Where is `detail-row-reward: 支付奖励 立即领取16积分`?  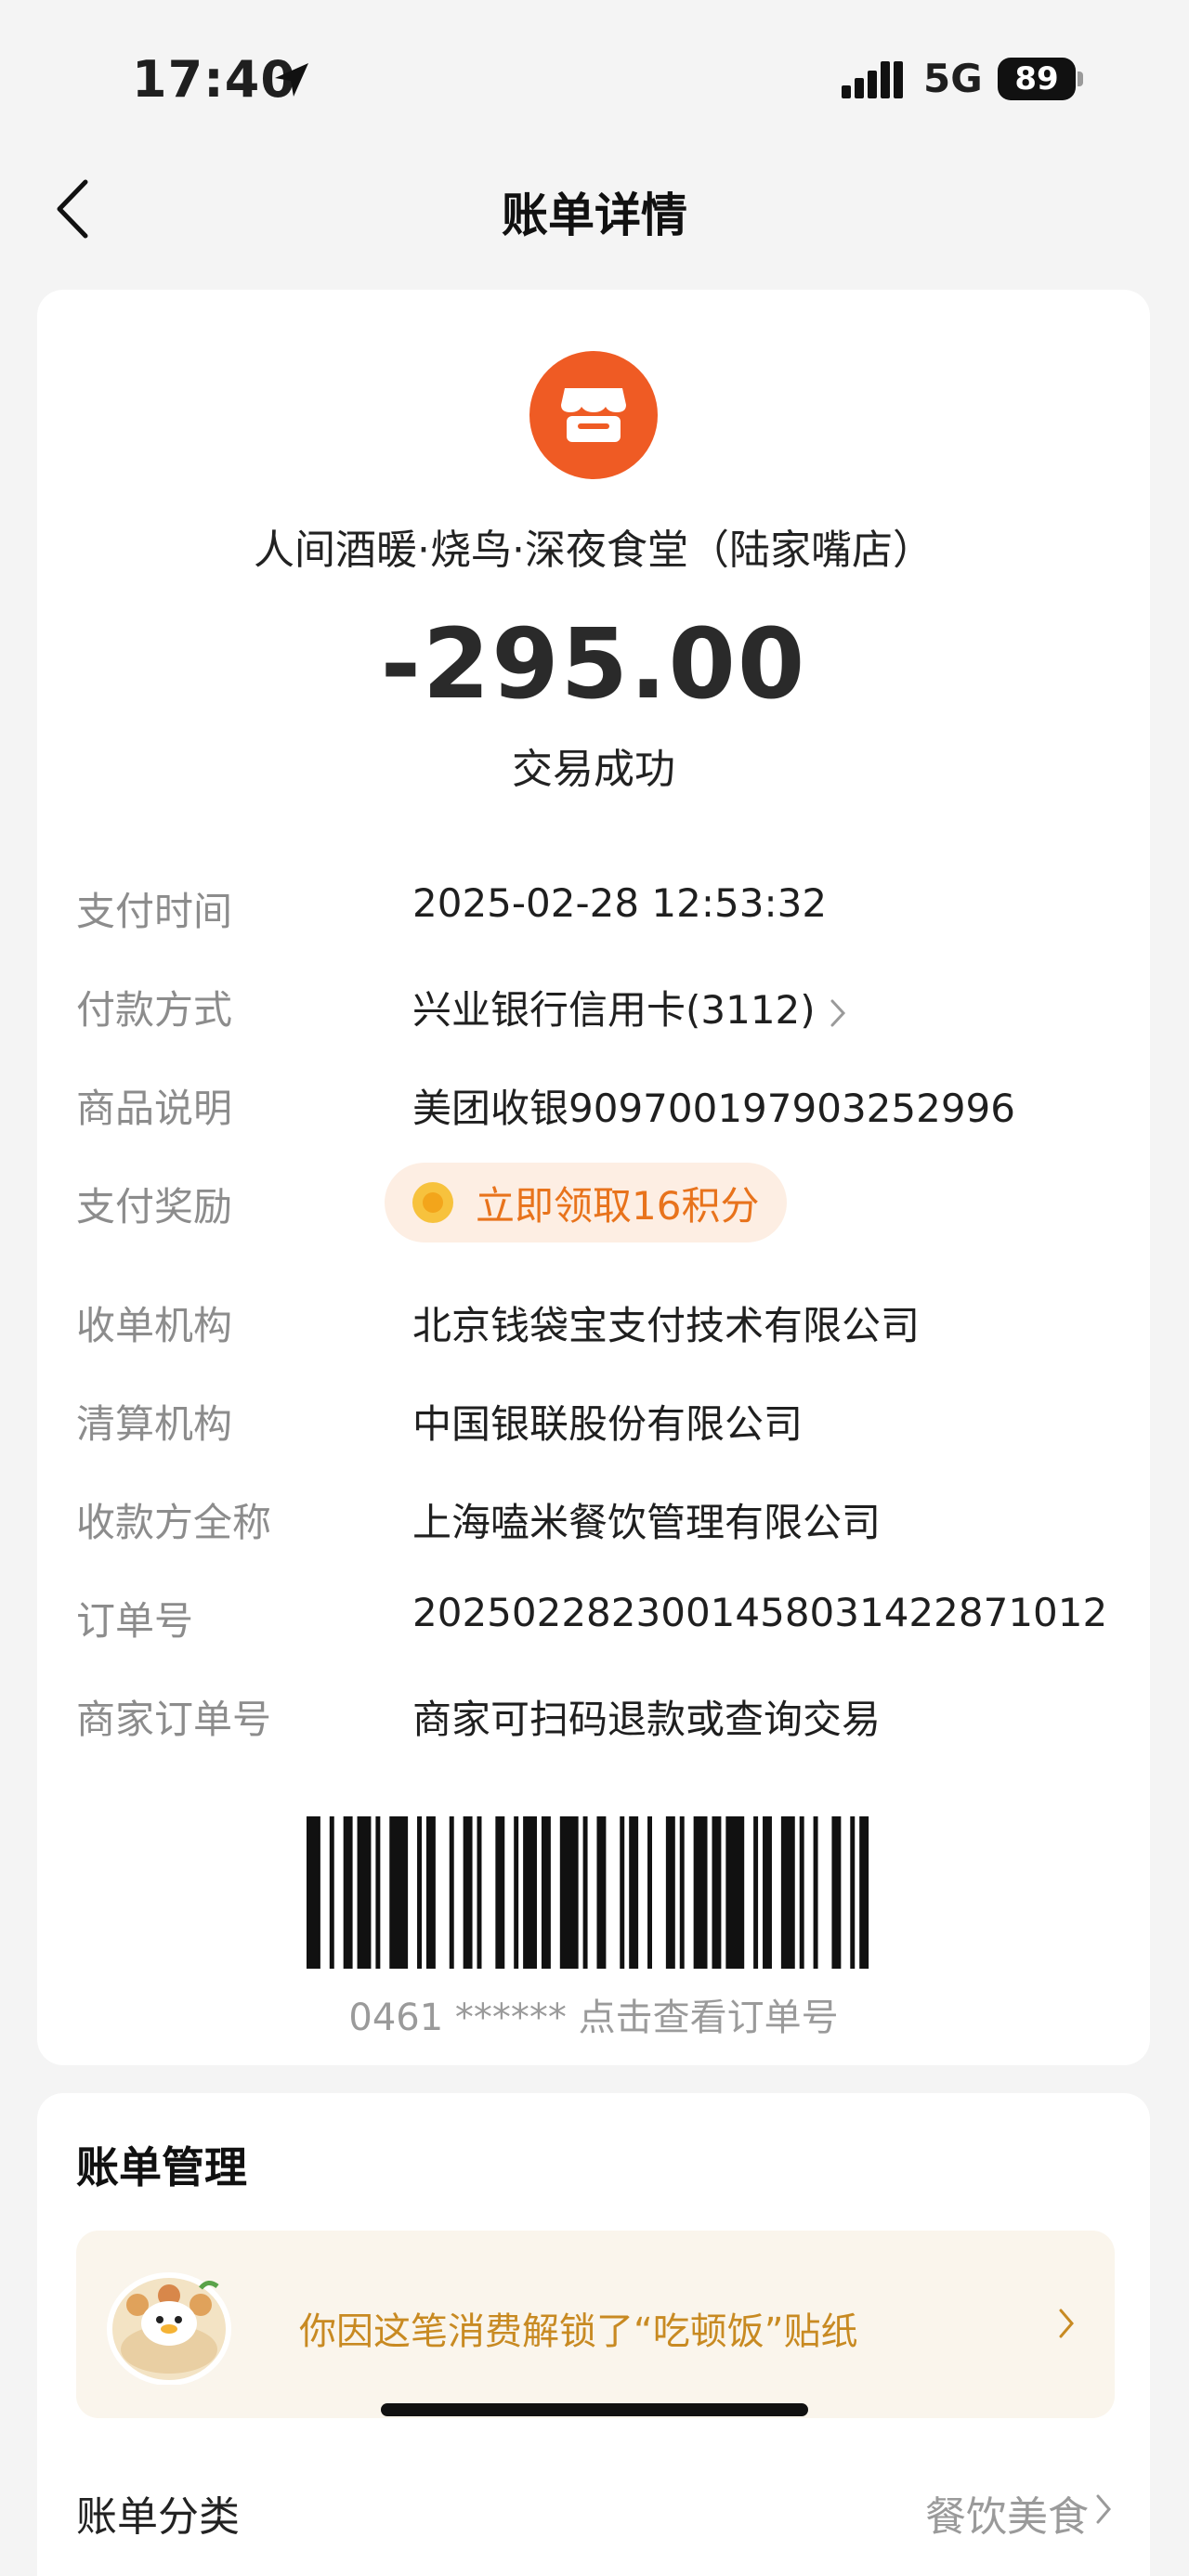 detail-row-reward: 支付奖励 立即领取16积分 is located at coordinates (596, 1202).